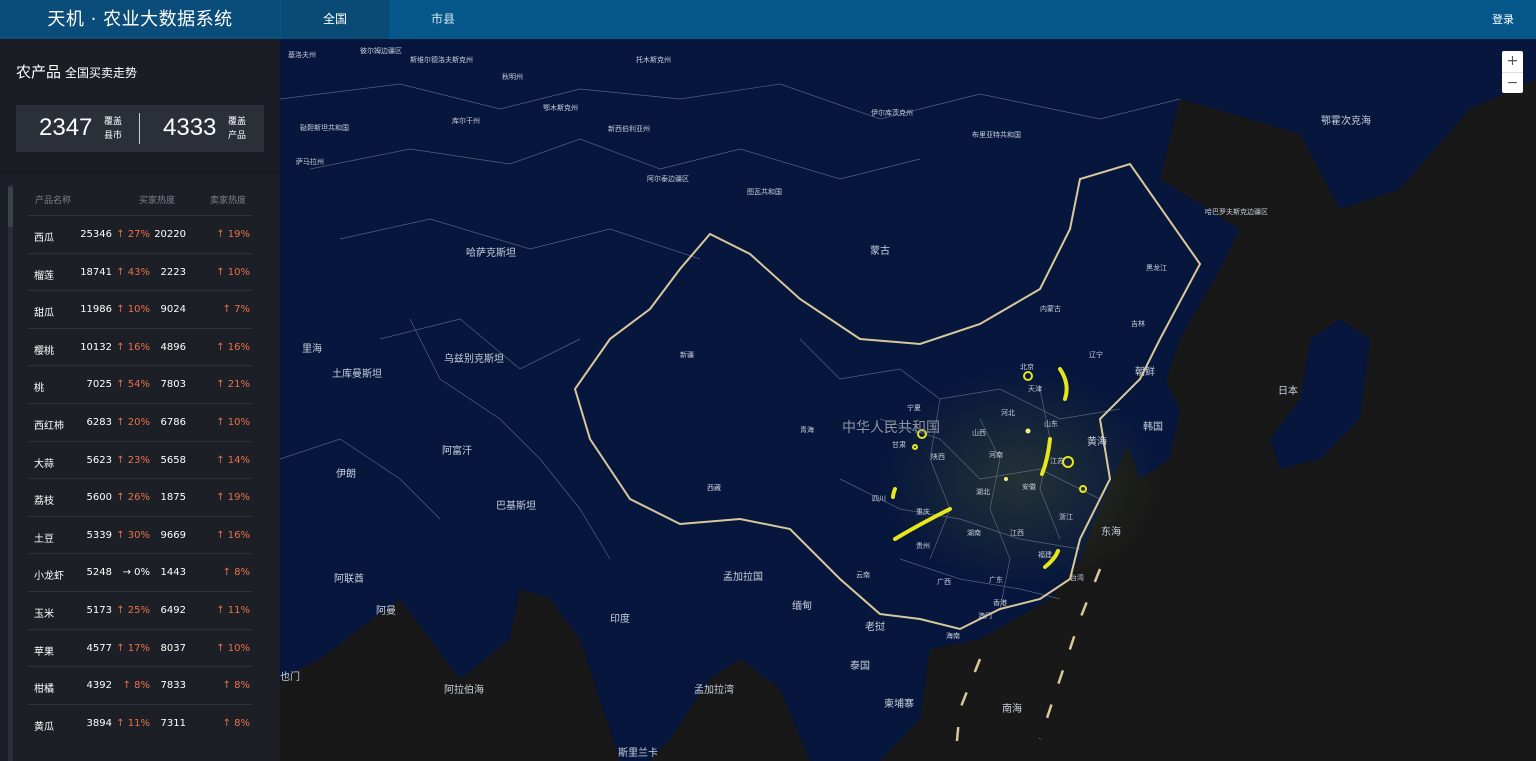  Describe the element at coordinates (891, 428) in the screenshot. I see `label-china: 中华人民共和国` at that location.